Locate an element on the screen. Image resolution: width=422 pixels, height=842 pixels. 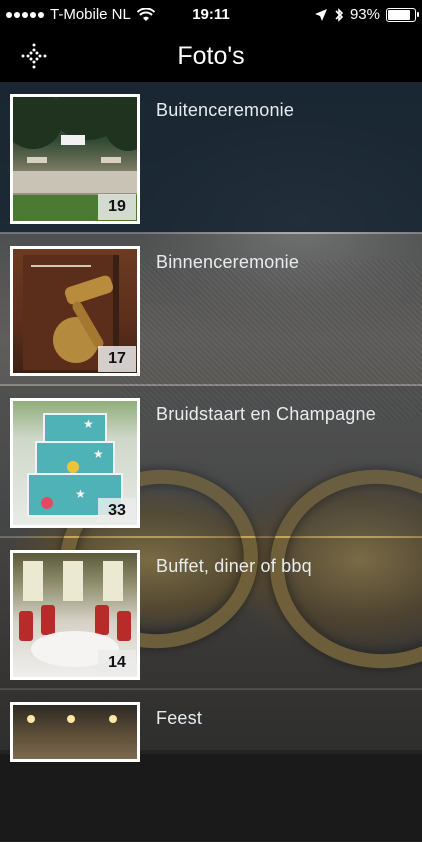
album-thumbnail: 19 is located at coordinates (75, 159).